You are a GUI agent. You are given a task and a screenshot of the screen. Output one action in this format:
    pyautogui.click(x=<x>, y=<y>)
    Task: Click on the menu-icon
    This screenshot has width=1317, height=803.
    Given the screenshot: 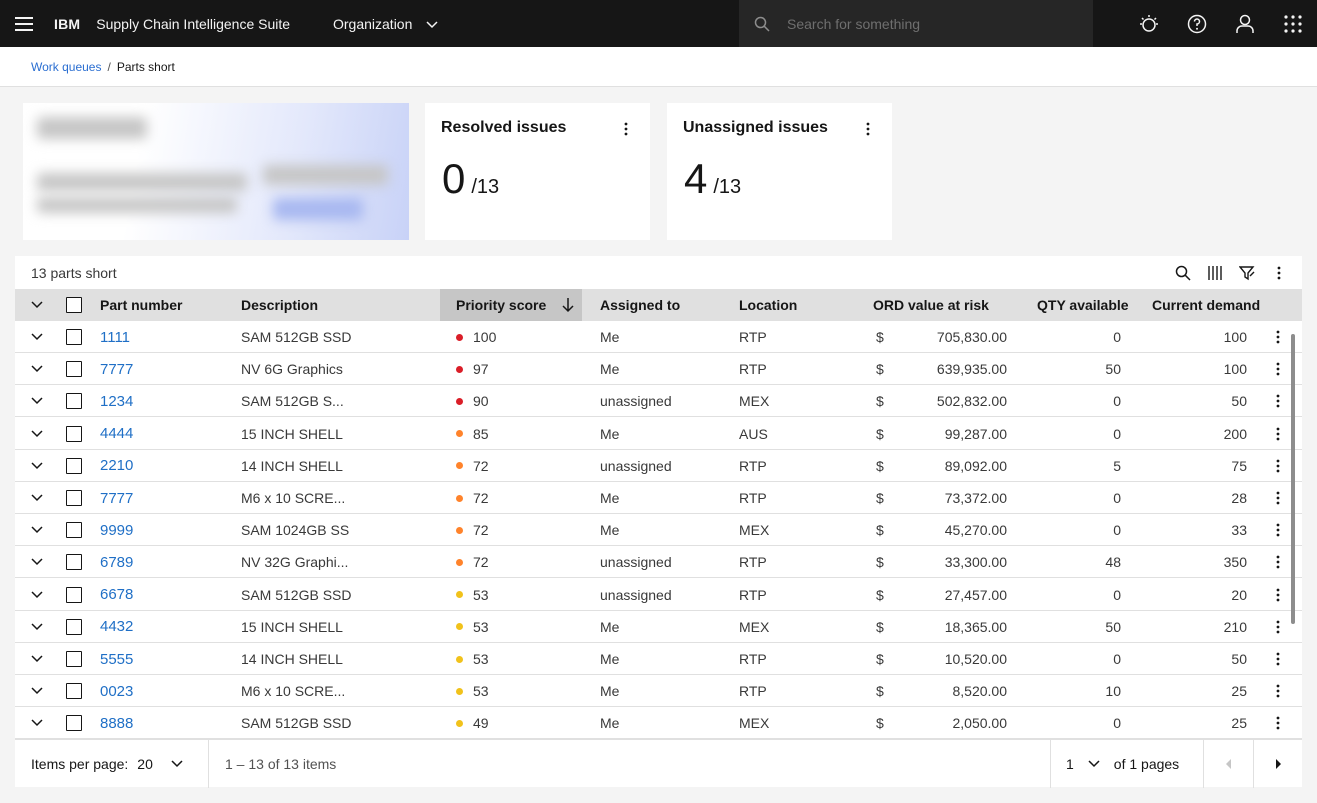 What is the action you would take?
    pyautogui.click(x=23, y=23)
    